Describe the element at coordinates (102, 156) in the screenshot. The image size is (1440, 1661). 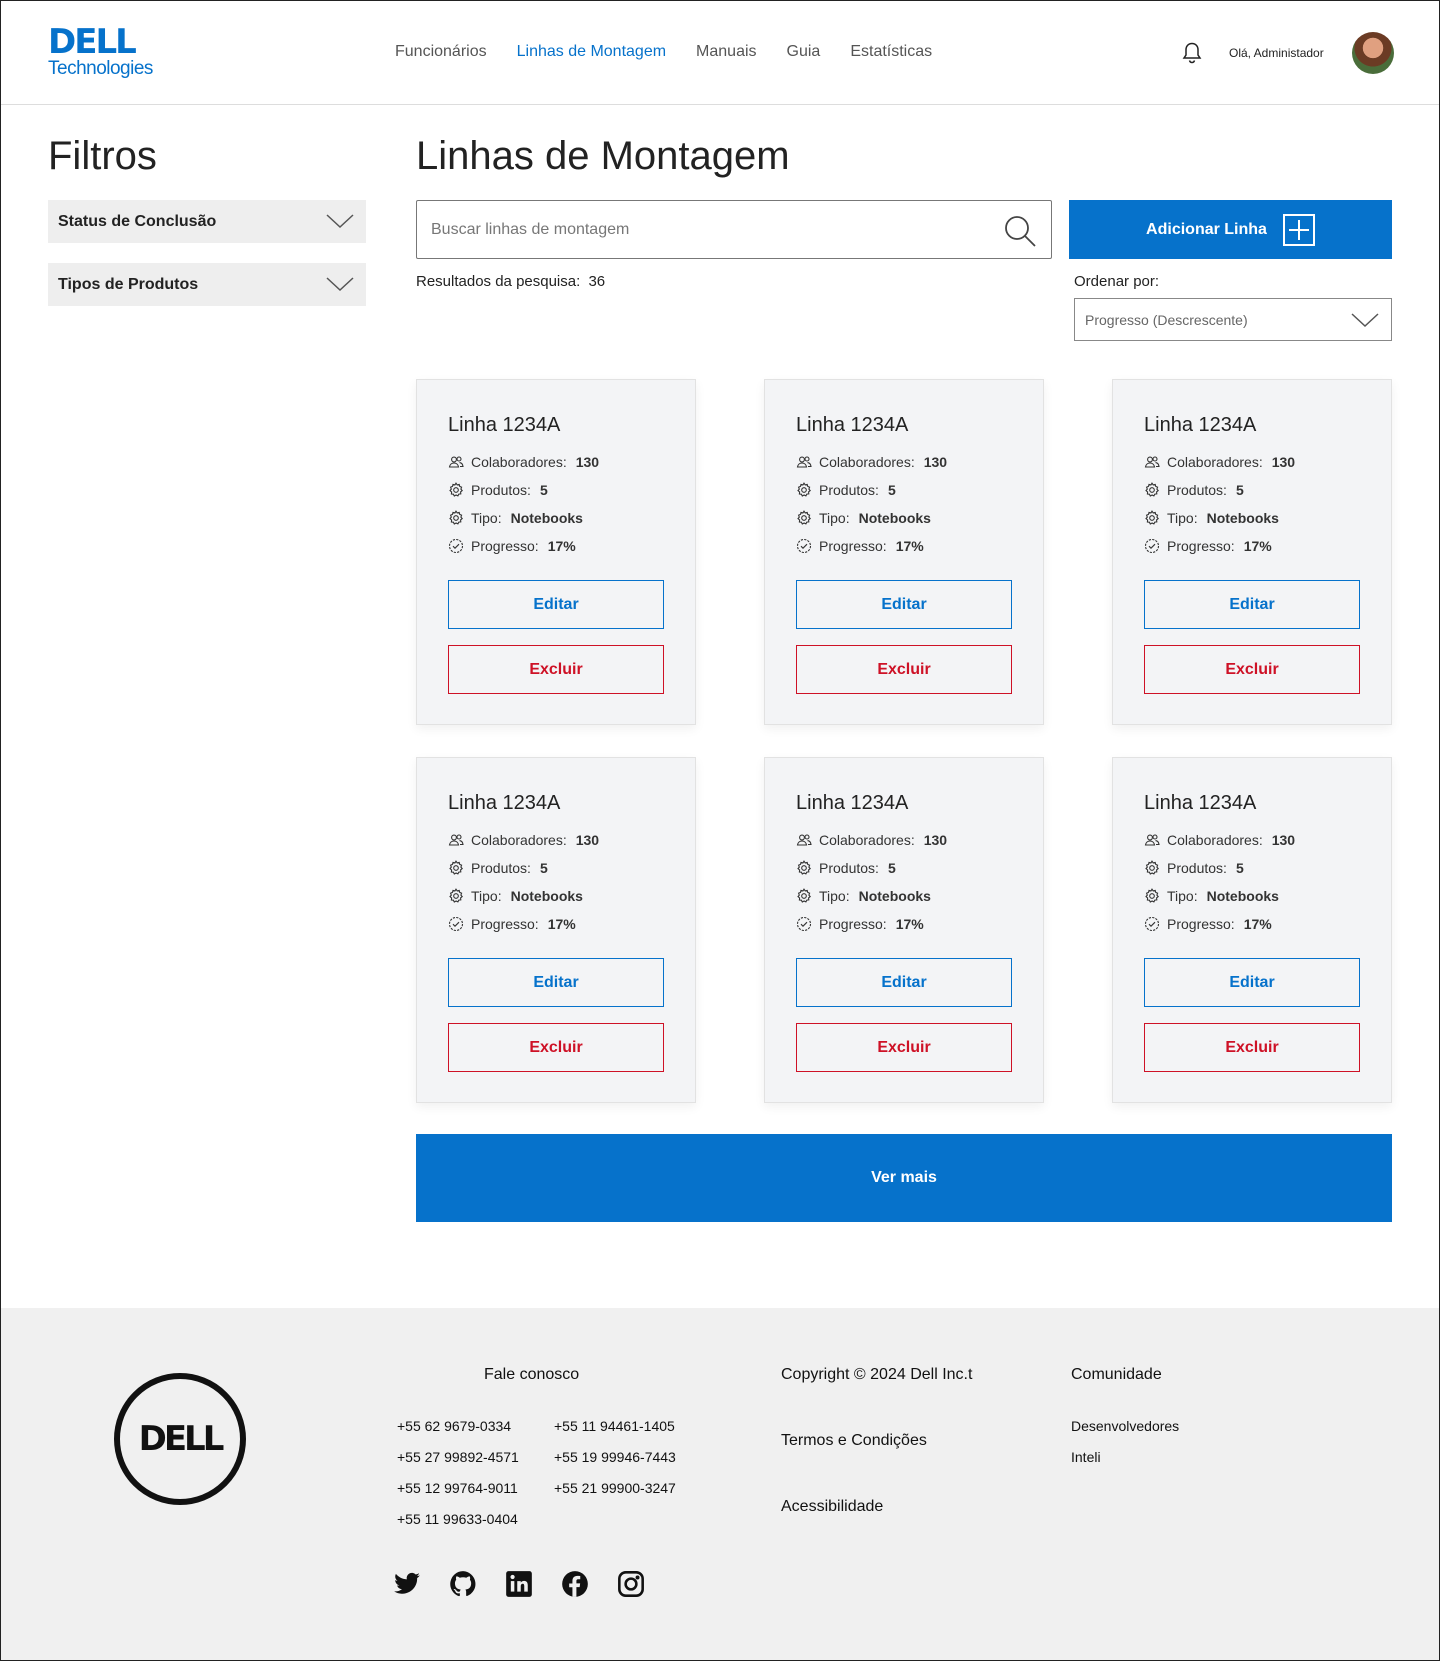
I see `filters-title: Filtros` at that location.